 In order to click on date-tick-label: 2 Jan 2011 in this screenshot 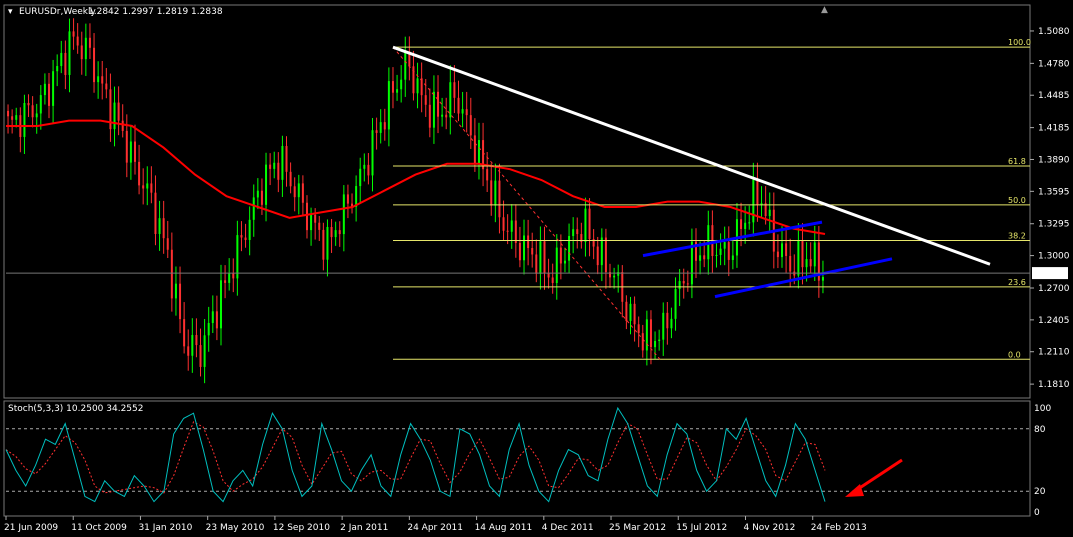, I will do `click(364, 528)`.